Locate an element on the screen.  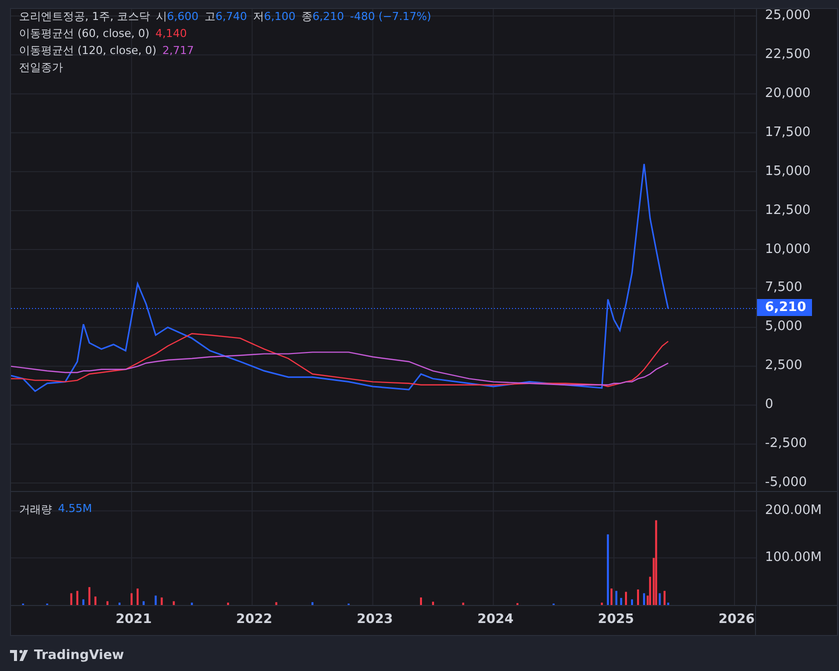
axis-label: -5,000 is located at coordinates (786, 482).